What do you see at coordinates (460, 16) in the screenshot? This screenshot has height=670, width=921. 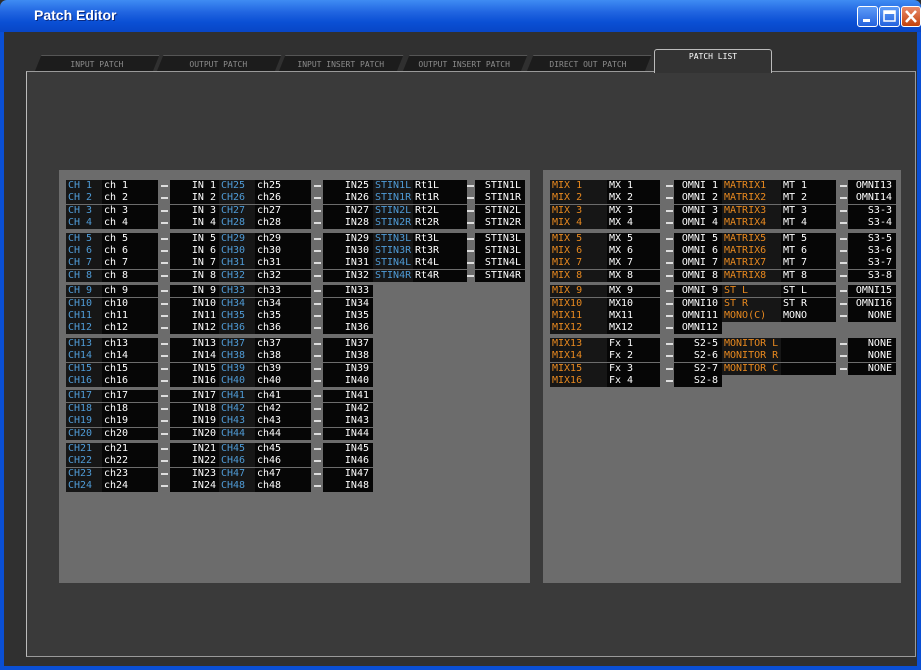 I see `title-bar: Patch Editor` at bounding box center [460, 16].